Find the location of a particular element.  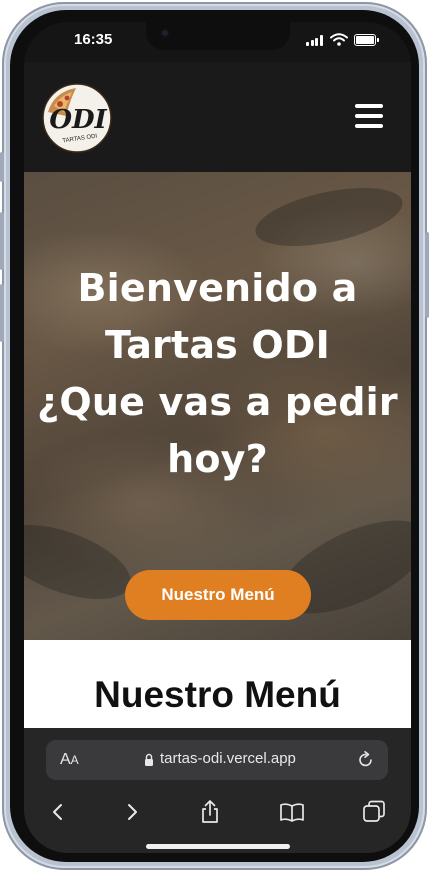

site-logo: ODI TARTAS ODI is located at coordinates (77, 118).